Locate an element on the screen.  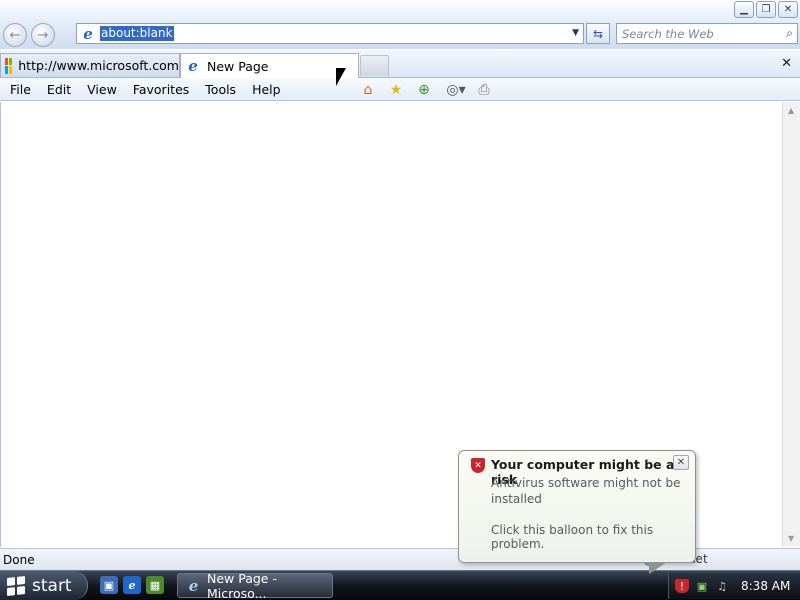
menu-view: View is located at coordinates (102, 89).